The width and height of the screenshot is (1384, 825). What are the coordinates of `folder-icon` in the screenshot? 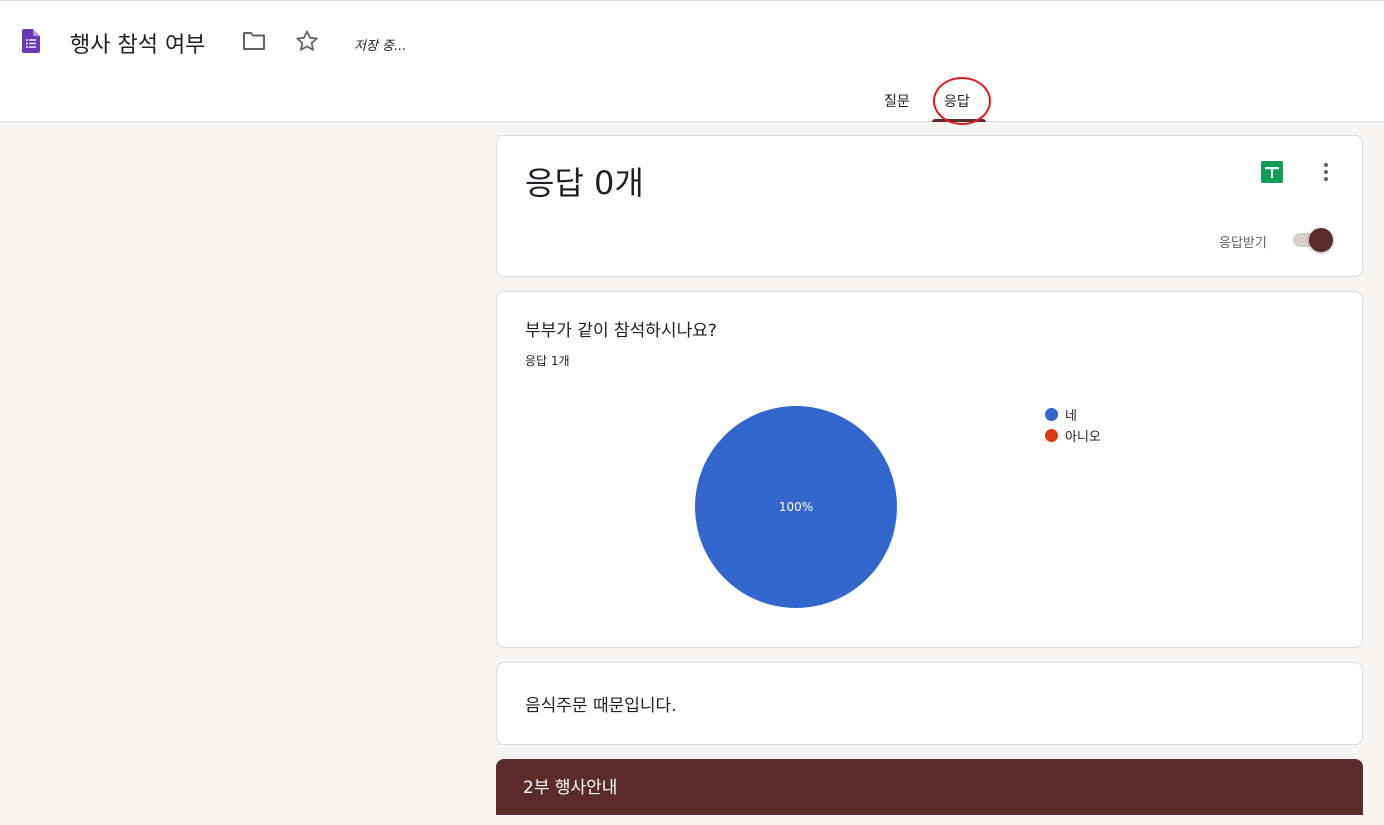 It's located at (254, 41).